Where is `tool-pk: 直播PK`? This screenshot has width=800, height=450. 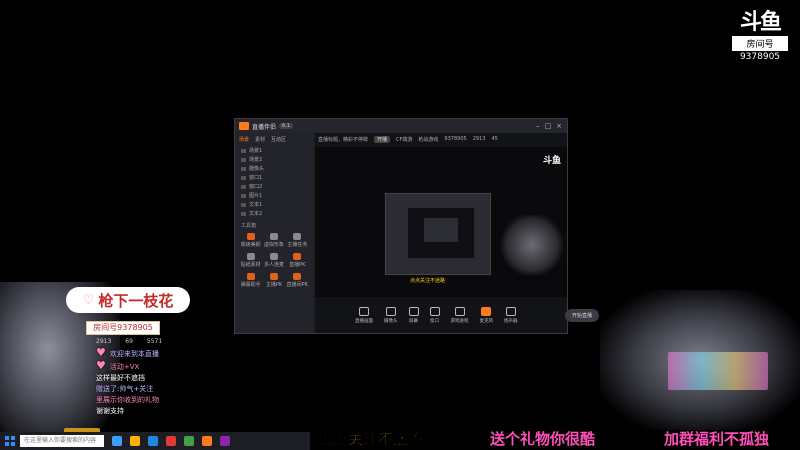
tool-pk: 直播PK is located at coordinates (297, 260).